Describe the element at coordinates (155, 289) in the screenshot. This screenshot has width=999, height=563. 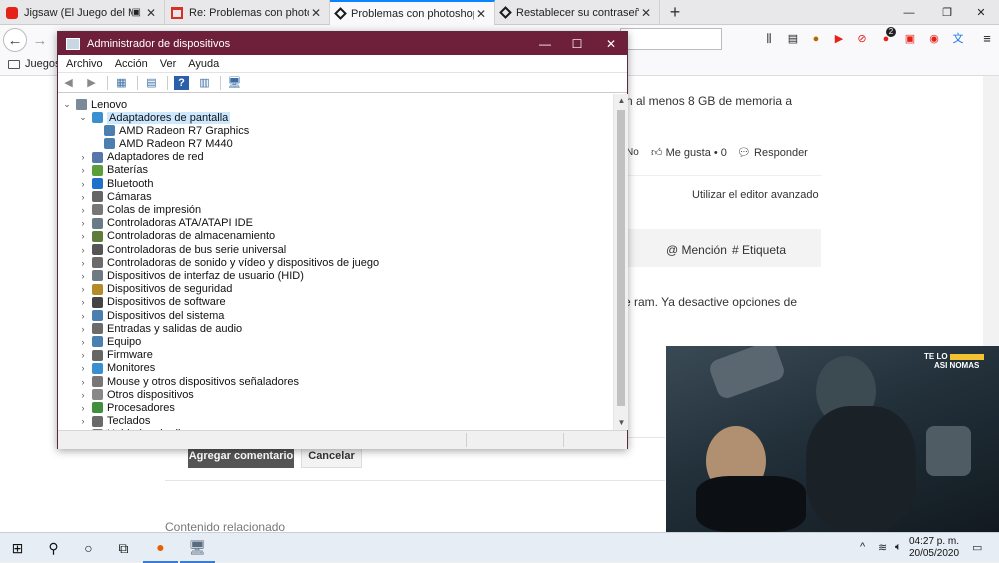
I see `tree-item: › Dispositivos de seguridad` at that location.